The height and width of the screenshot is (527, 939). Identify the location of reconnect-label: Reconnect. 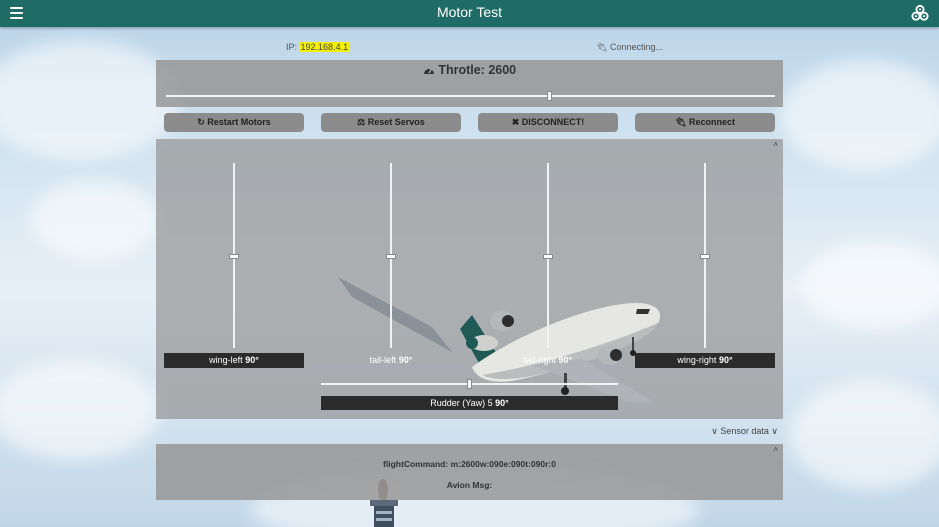
(711, 122).